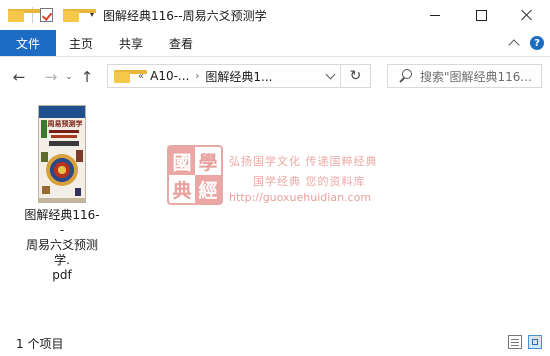 The width and height of the screenshot is (550, 356). I want to click on maximize-button, so click(481, 15).